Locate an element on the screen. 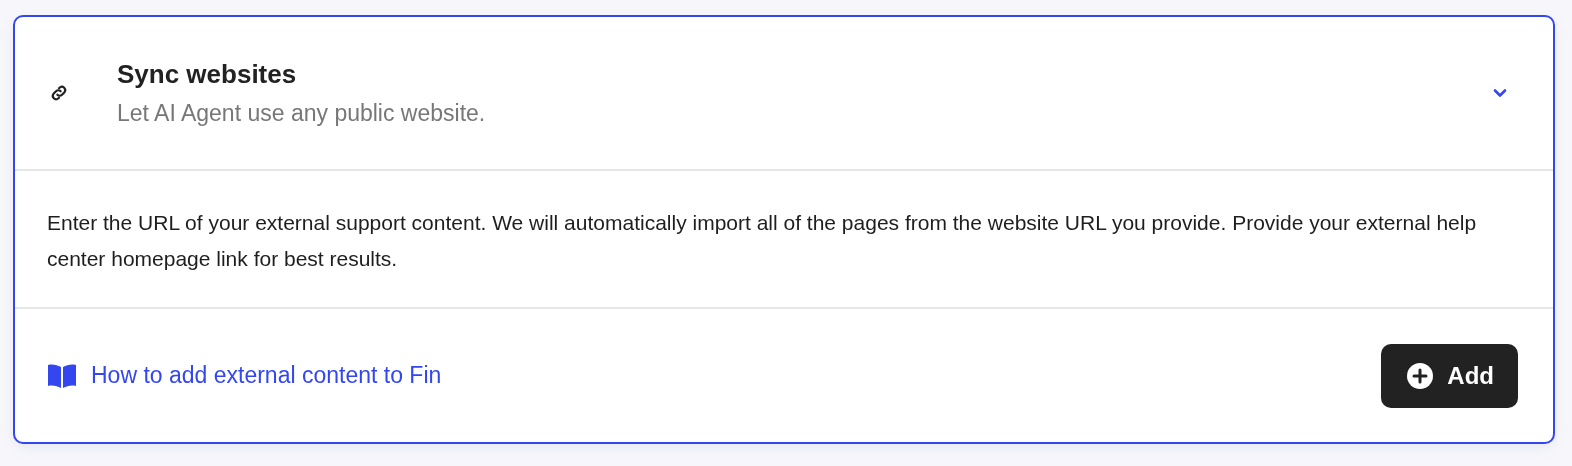 This screenshot has width=1572, height=466. section-subtitle: Let AI Agent use any public website. is located at coordinates (302, 113).